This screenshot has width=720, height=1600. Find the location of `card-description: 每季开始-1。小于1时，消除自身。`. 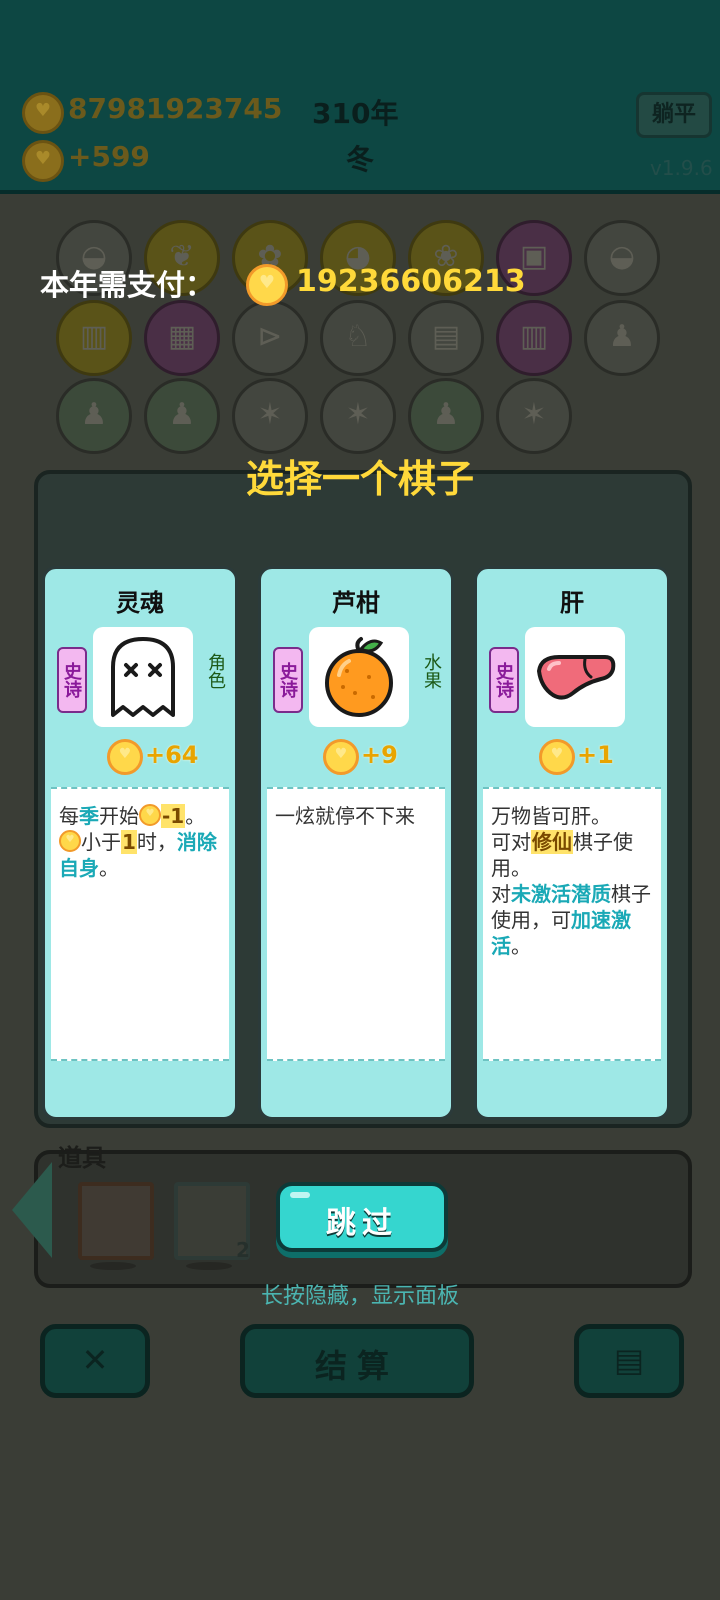

card-description: 每季开始-1。小于1时，消除自身。 is located at coordinates (142, 842).